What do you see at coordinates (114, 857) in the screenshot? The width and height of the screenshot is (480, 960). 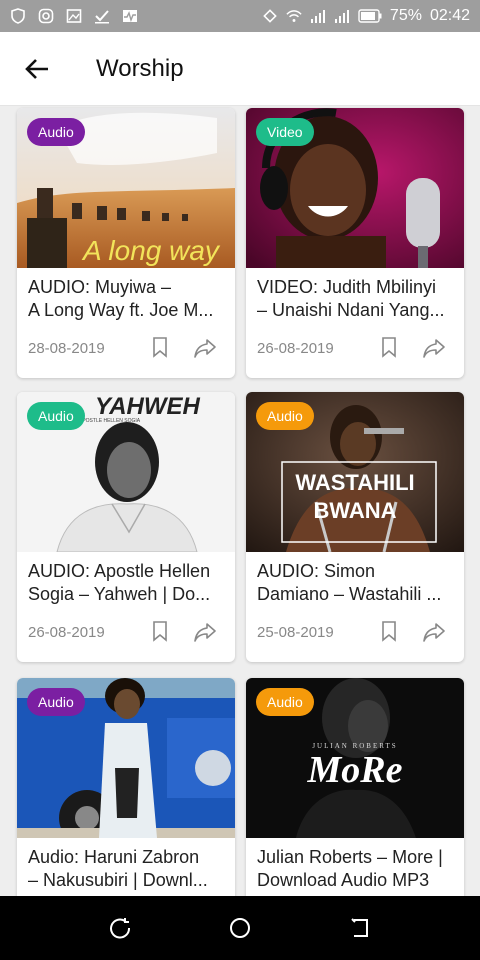 I see `post-title-line: Audio: Haruni Zabron` at bounding box center [114, 857].